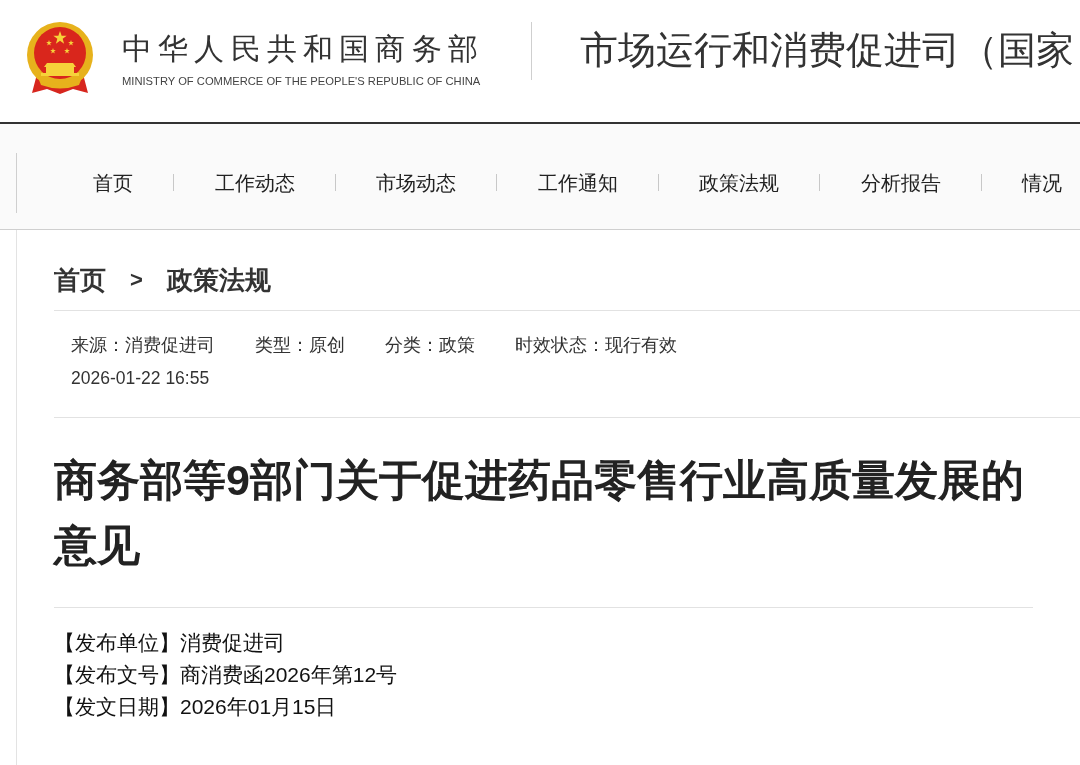 The height and width of the screenshot is (765, 1080). What do you see at coordinates (113, 182) in the screenshot?
I see `nav-link: 首页` at bounding box center [113, 182].